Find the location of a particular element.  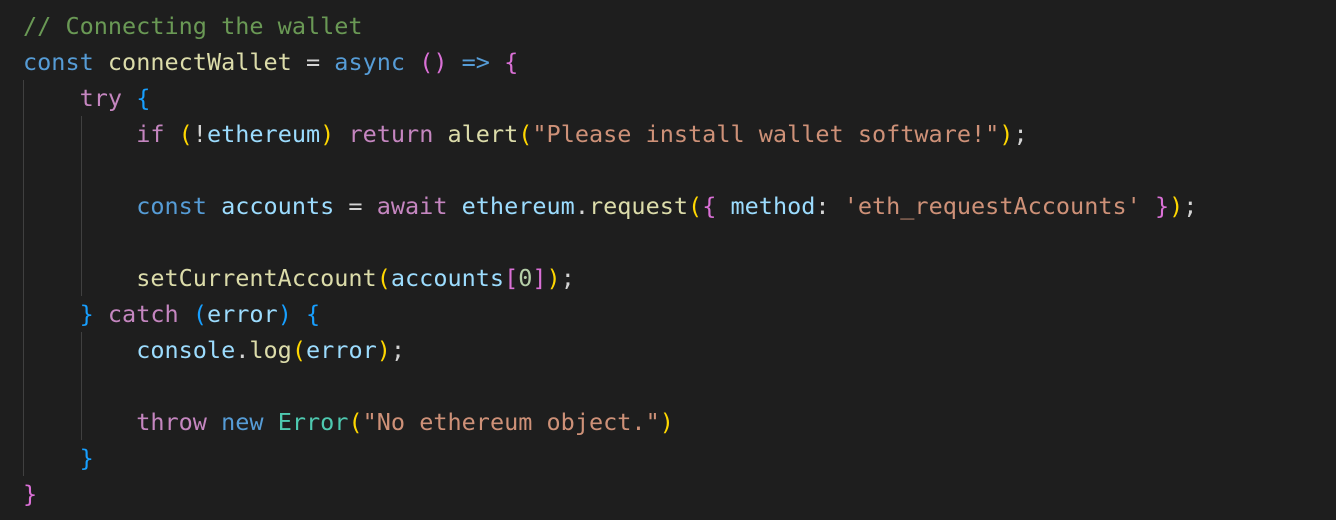

code-token-bracket-3: ( is located at coordinates (199, 314).